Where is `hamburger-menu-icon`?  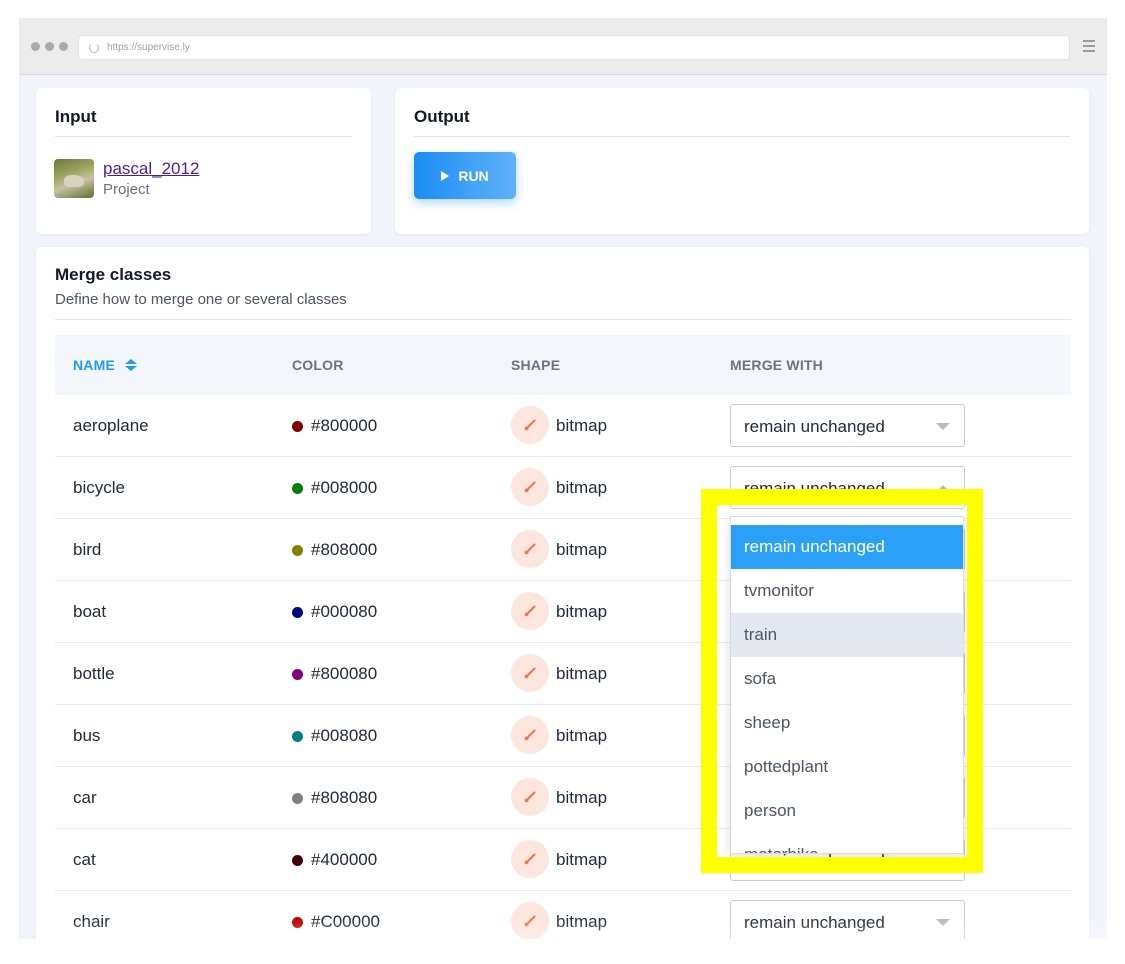
hamburger-menu-icon is located at coordinates (1089, 47).